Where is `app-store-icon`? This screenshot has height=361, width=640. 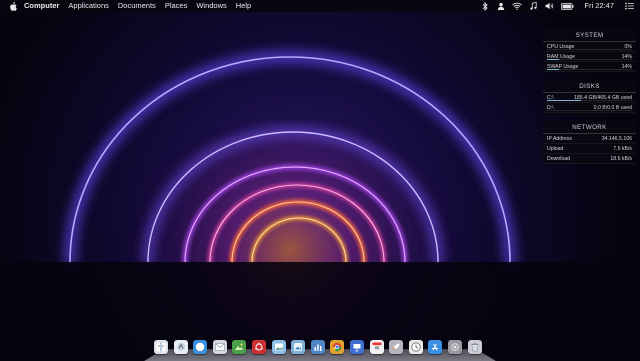
app-store-icon is located at coordinates (435, 347).